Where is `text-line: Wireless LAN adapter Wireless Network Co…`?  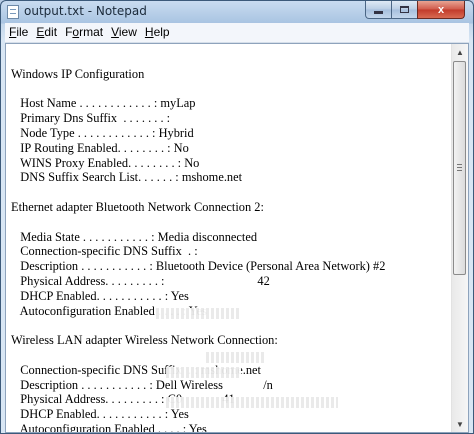
text-line: Wireless LAN adapter Wireless Network Co… is located at coordinates (144, 340).